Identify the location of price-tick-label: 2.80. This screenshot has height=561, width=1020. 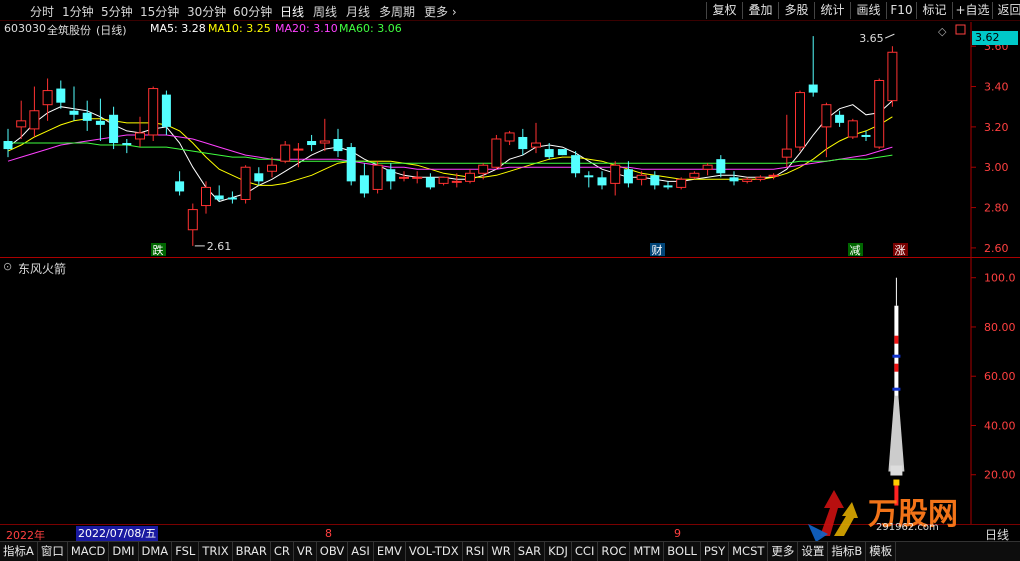
(996, 208).